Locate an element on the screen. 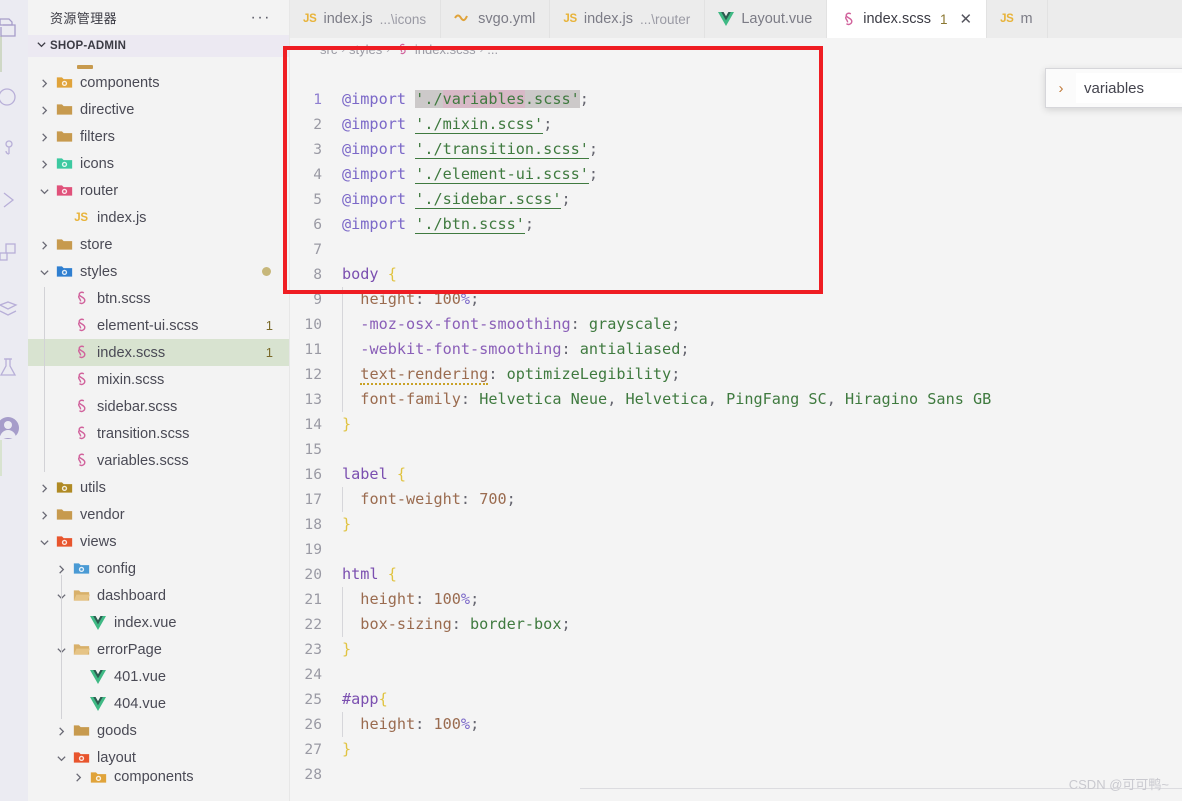 Image resolution: width=1182 pixels, height=801 pixels. code-line: 21 height: 100%; is located at coordinates (736, 599).